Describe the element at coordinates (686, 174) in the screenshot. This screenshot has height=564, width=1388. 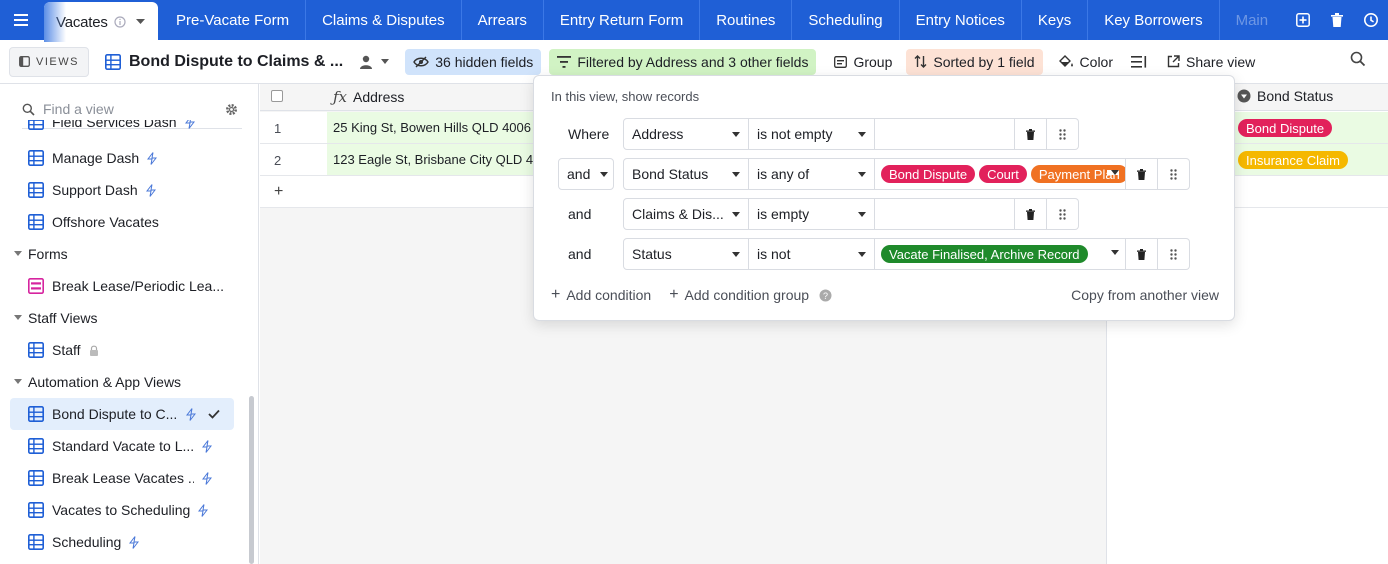
I see `field-select: Bond Status` at that location.